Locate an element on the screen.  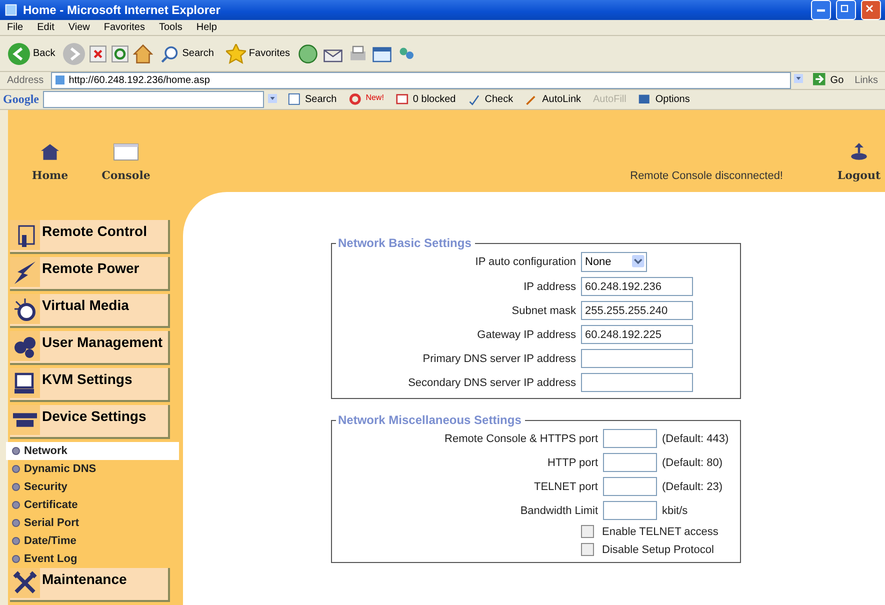
nav-link: Home is located at coordinates (50, 162).